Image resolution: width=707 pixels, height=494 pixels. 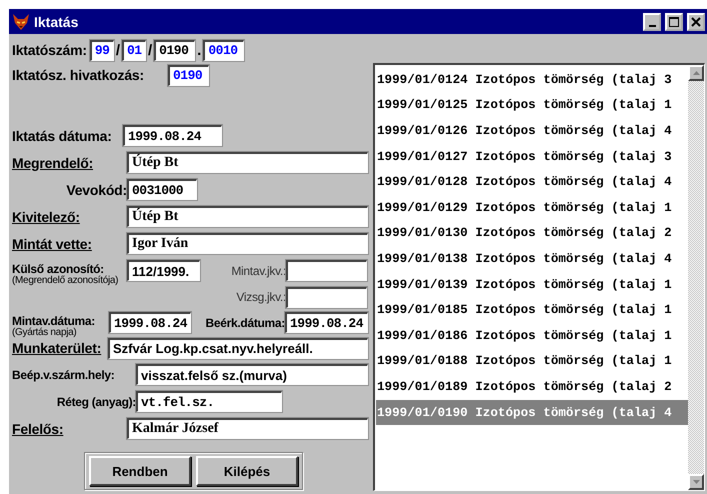 What do you see at coordinates (532, 182) in the screenshot?
I see `list-item: 1999/01/0128 Izotópos tömörség (talaj 4` at bounding box center [532, 182].